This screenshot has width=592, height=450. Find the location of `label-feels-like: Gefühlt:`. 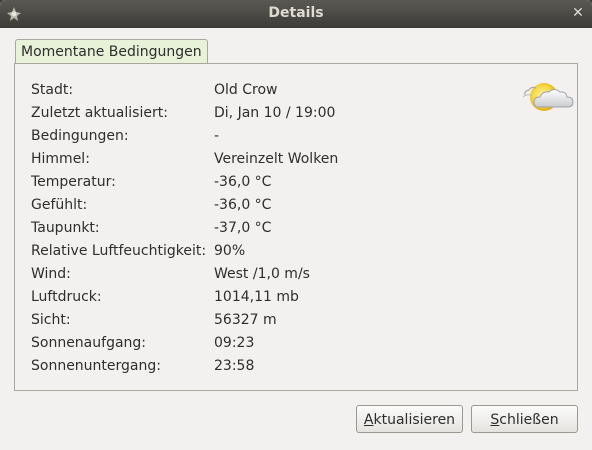

label-feels-like: Gefühlt: is located at coordinates (59, 205).